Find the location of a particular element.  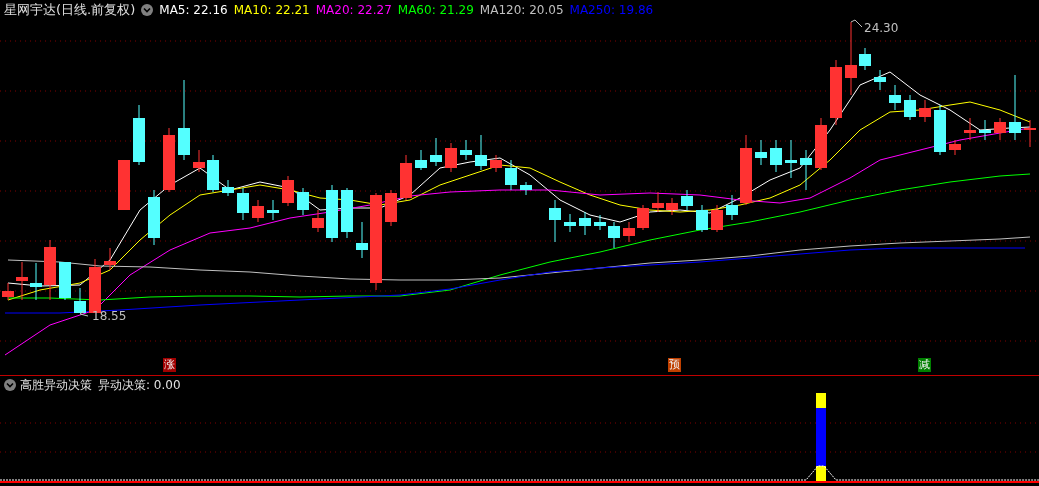

chart-title: 星网宇达(日线.前复权) is located at coordinates (70, 10).